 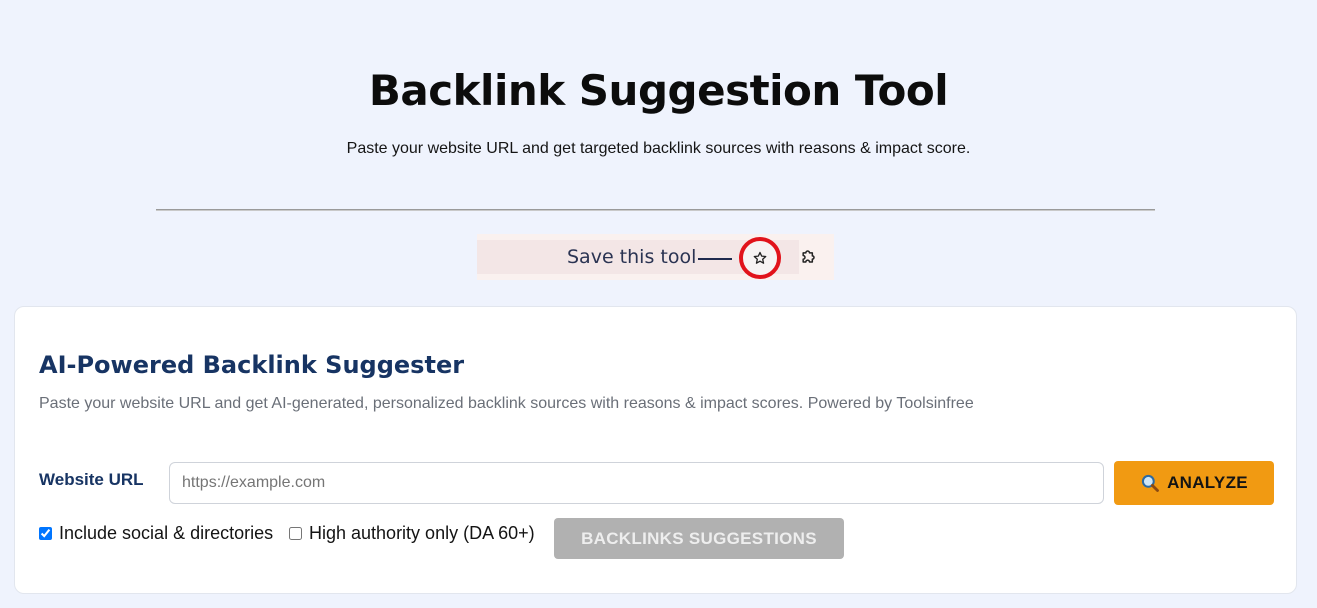 What do you see at coordinates (632, 257) in the screenshot?
I see `save-tool-label: Save this tool` at bounding box center [632, 257].